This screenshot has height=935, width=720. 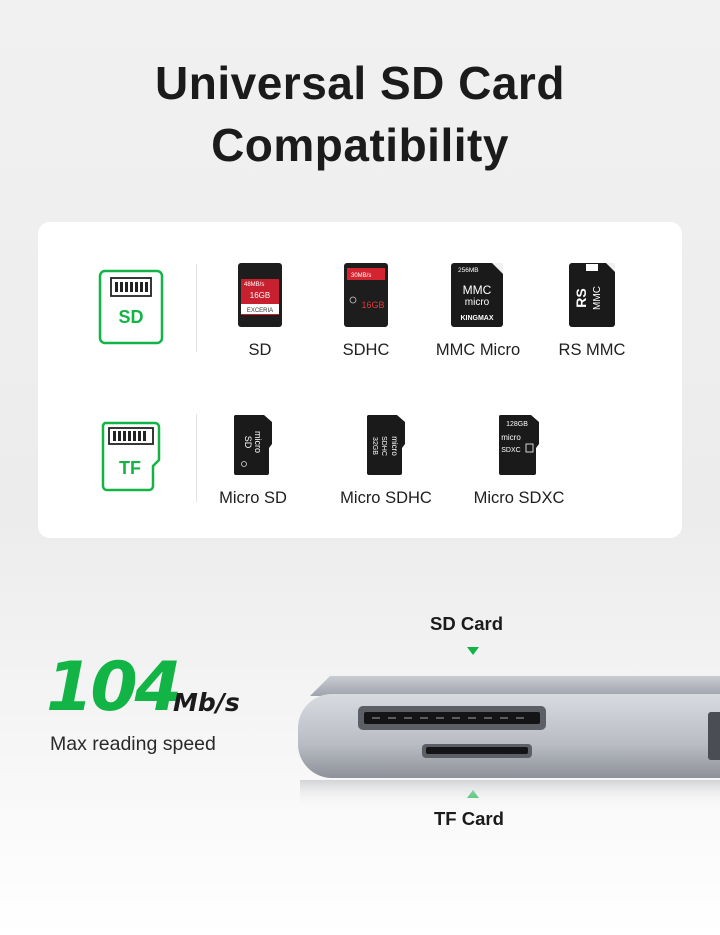 I want to click on card-micro-sdhc: micro SDHC 32GB Micro SDHC, so click(x=386, y=461).